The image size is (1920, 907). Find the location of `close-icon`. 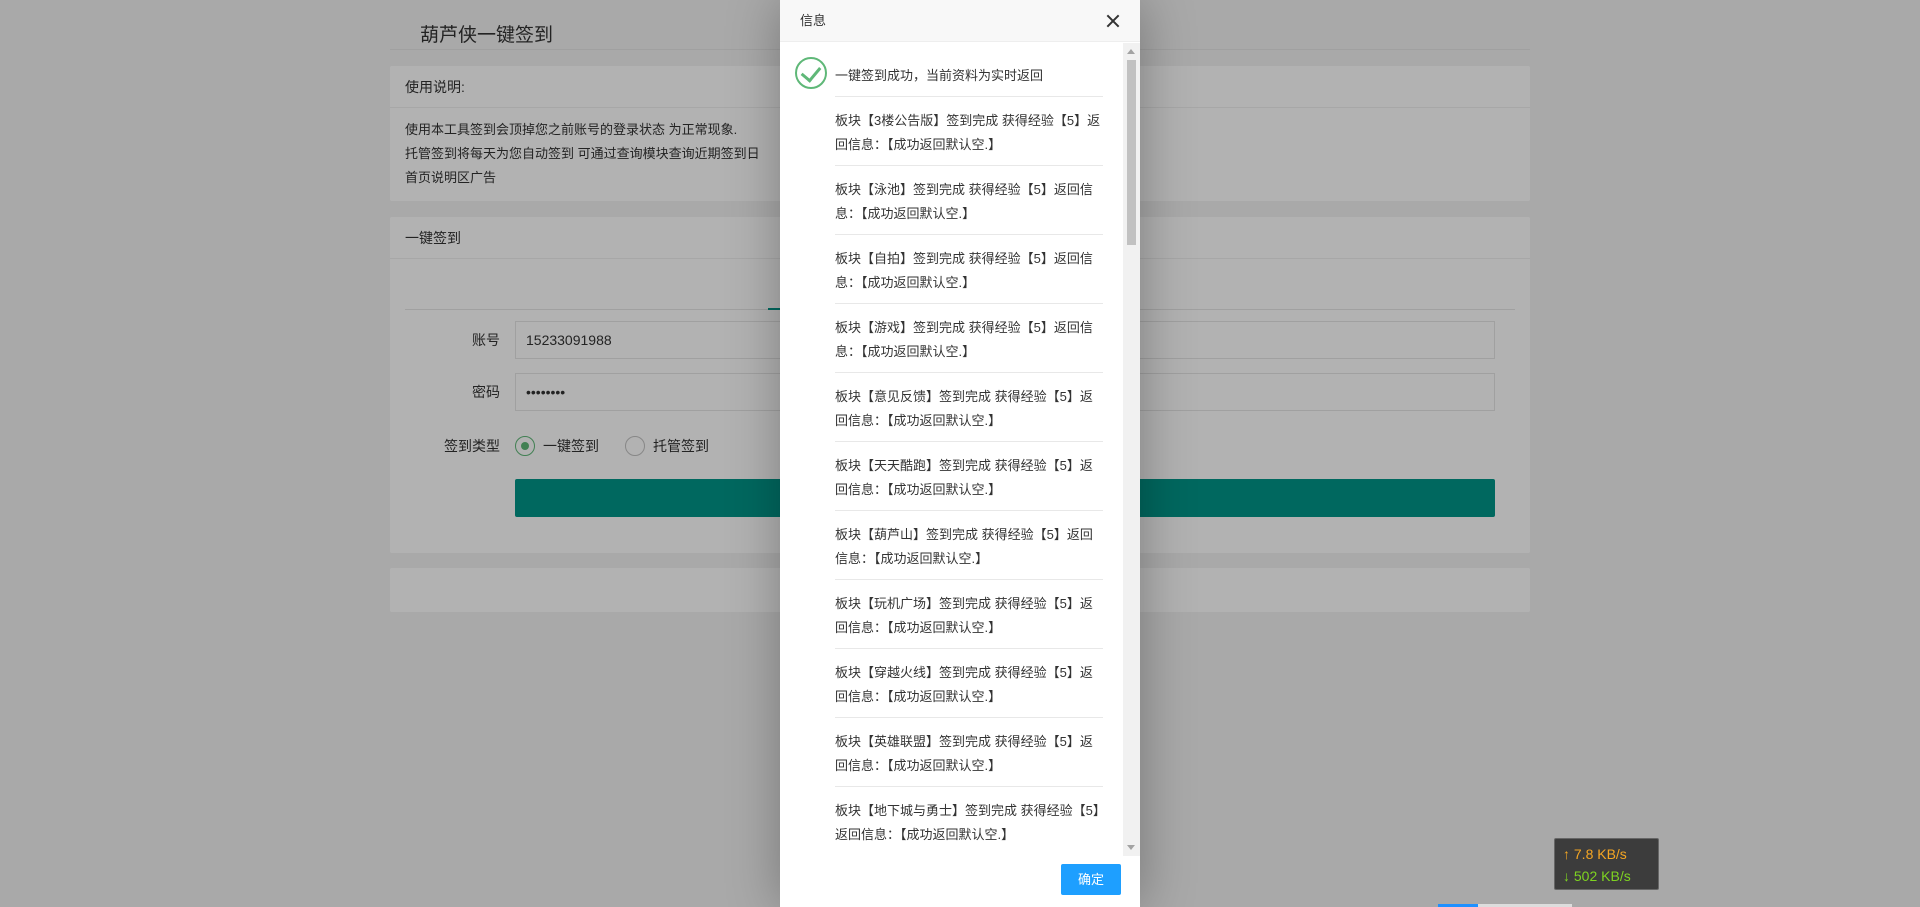

close-icon is located at coordinates (1113, 21).